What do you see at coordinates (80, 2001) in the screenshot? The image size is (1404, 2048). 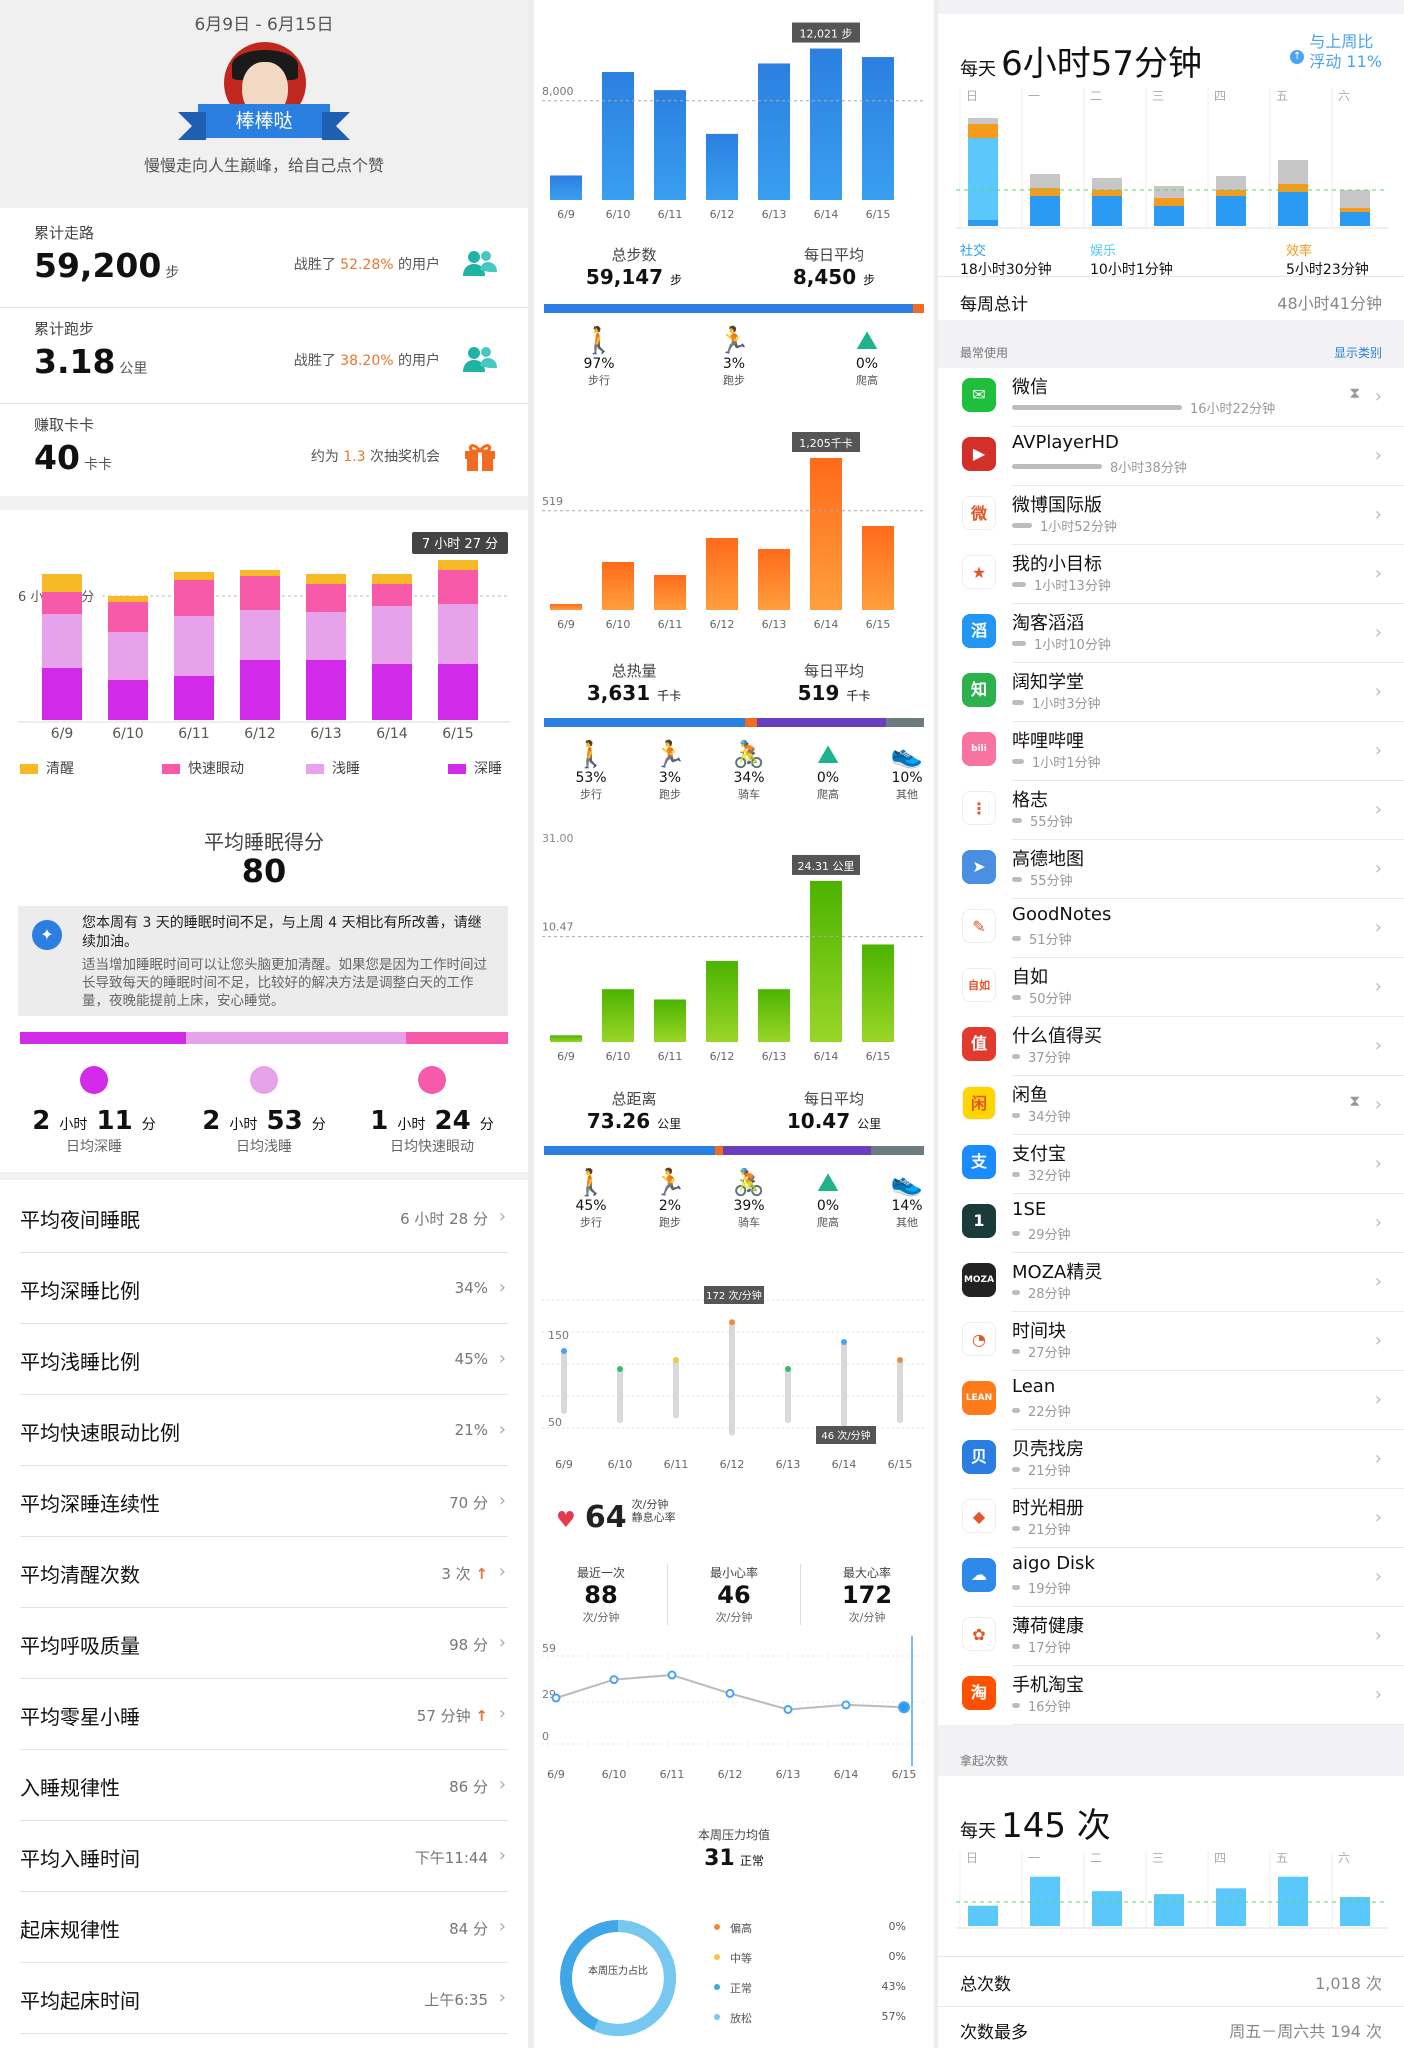 I see `metric-name: 平均起床时间` at bounding box center [80, 2001].